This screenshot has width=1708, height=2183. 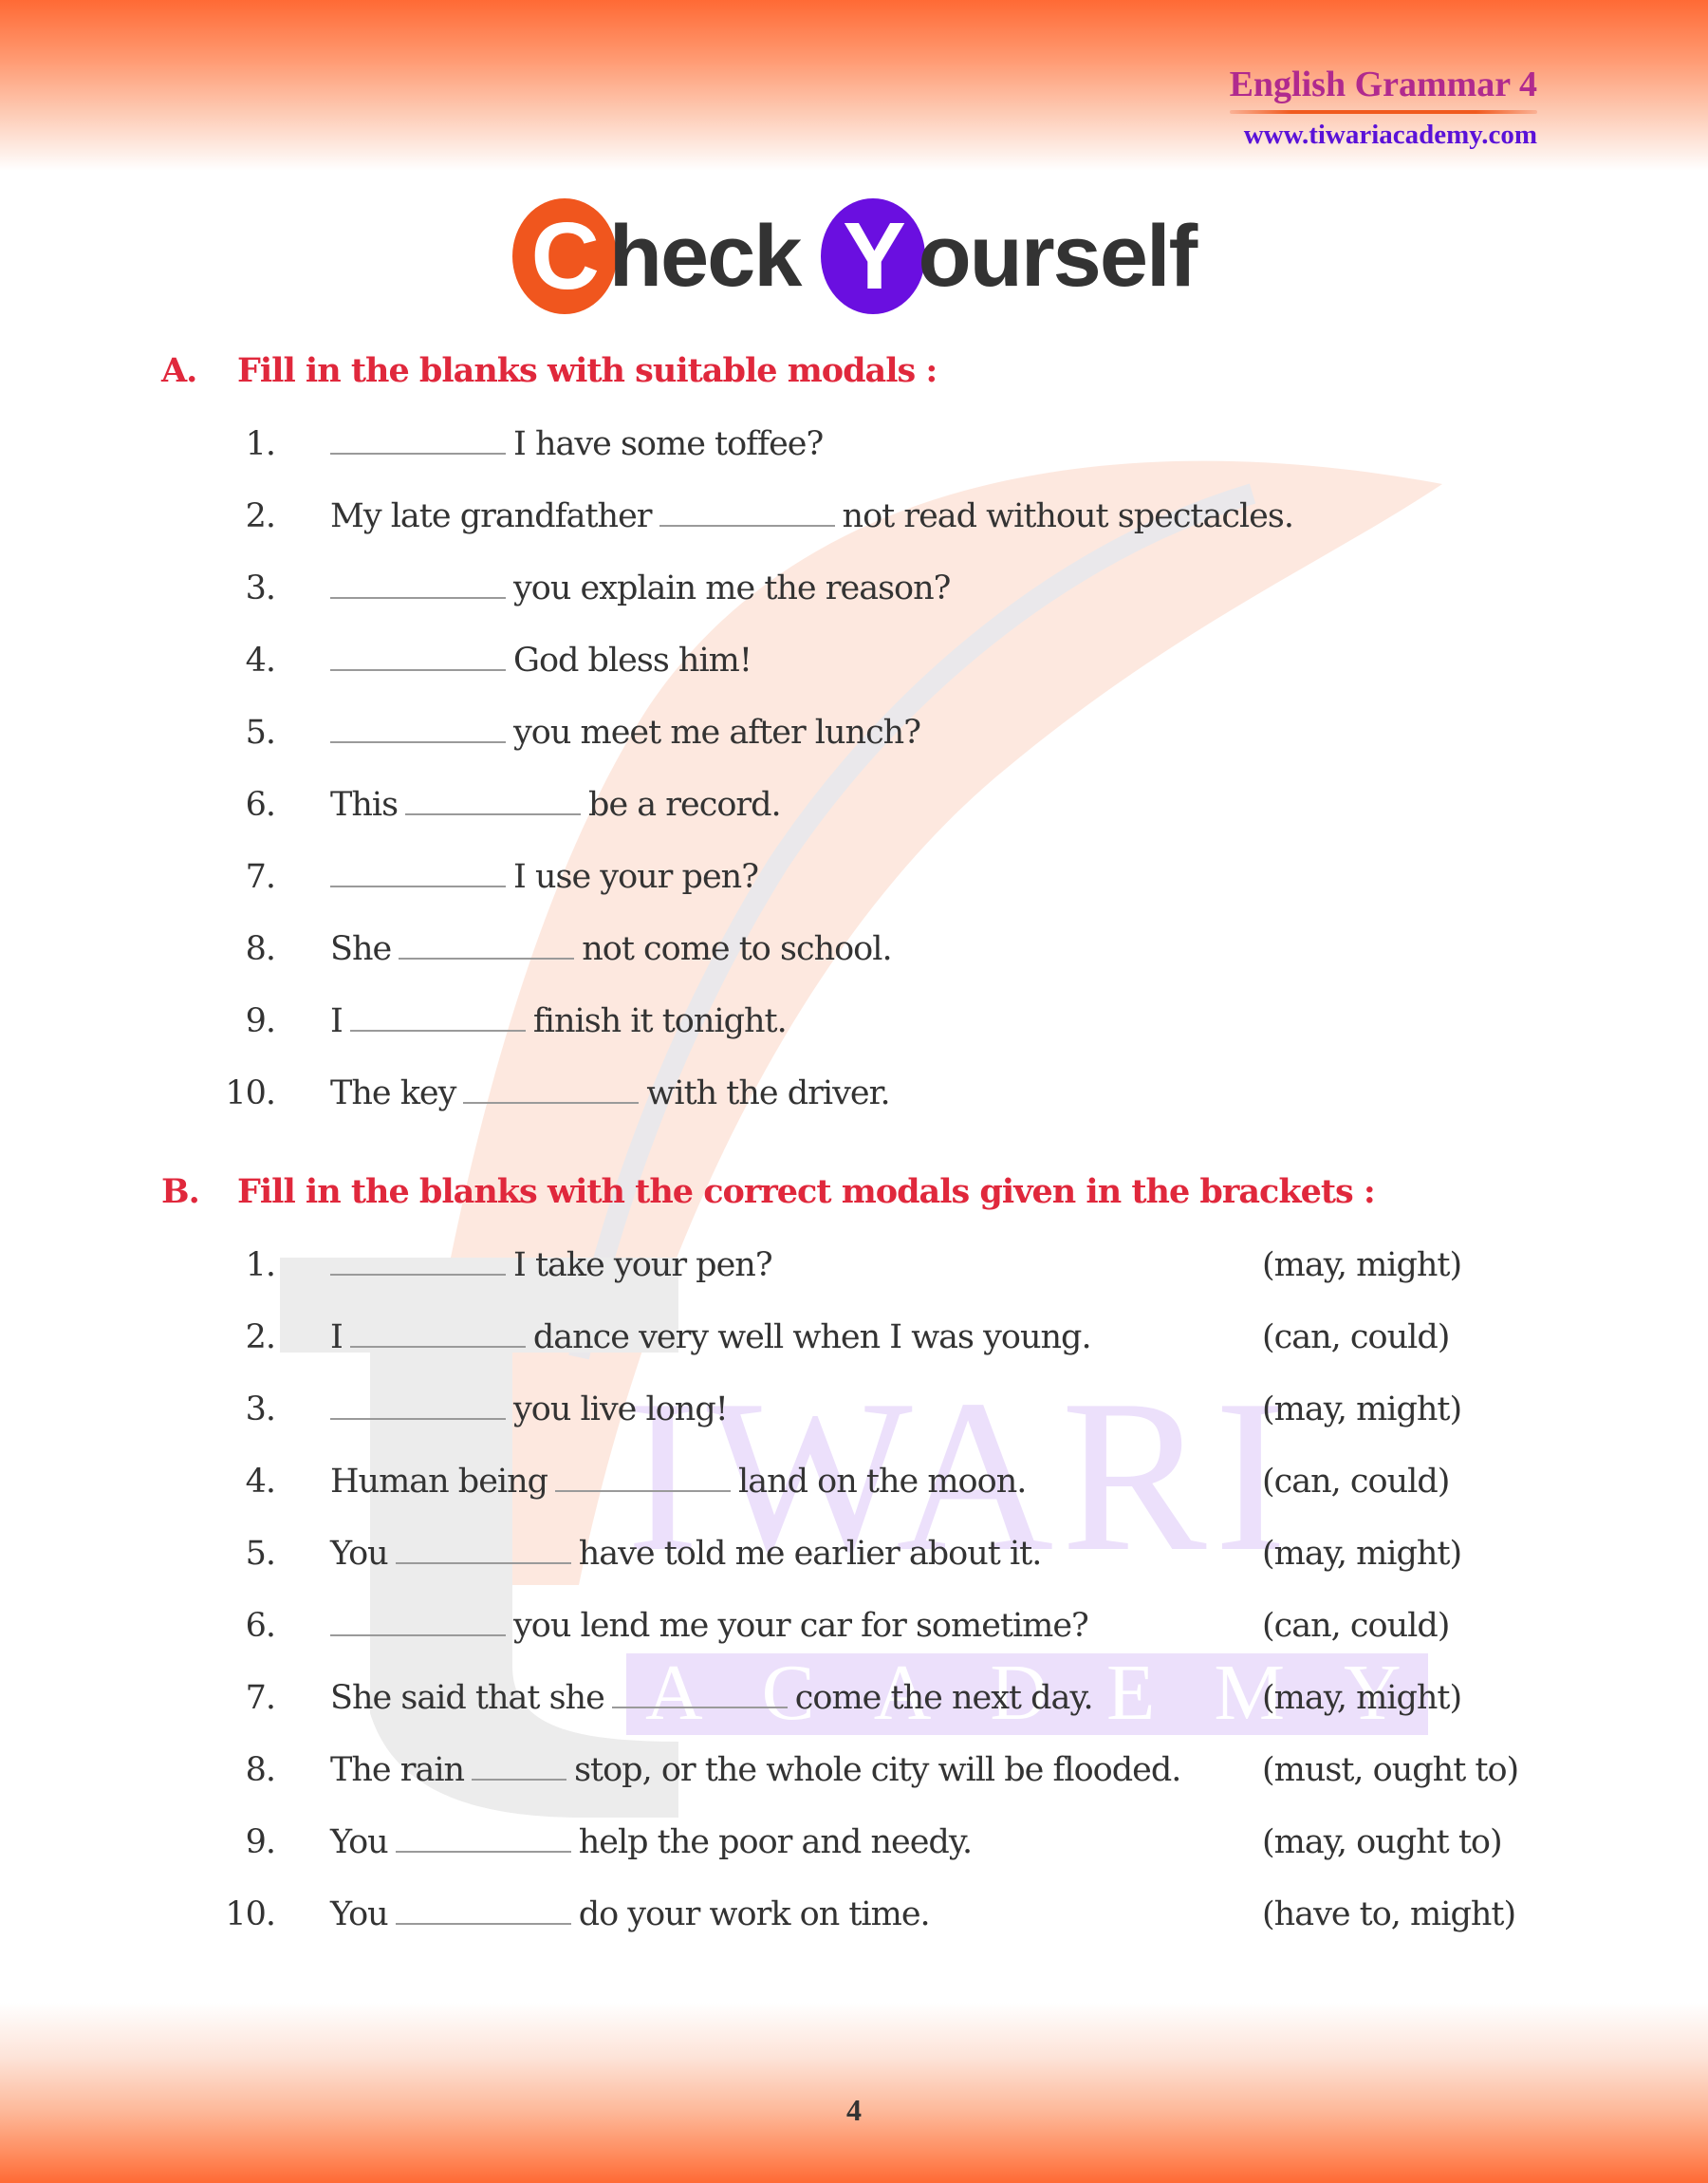 What do you see at coordinates (559, 1021) in the screenshot?
I see `item-sentence: Ifinish it tonight.` at bounding box center [559, 1021].